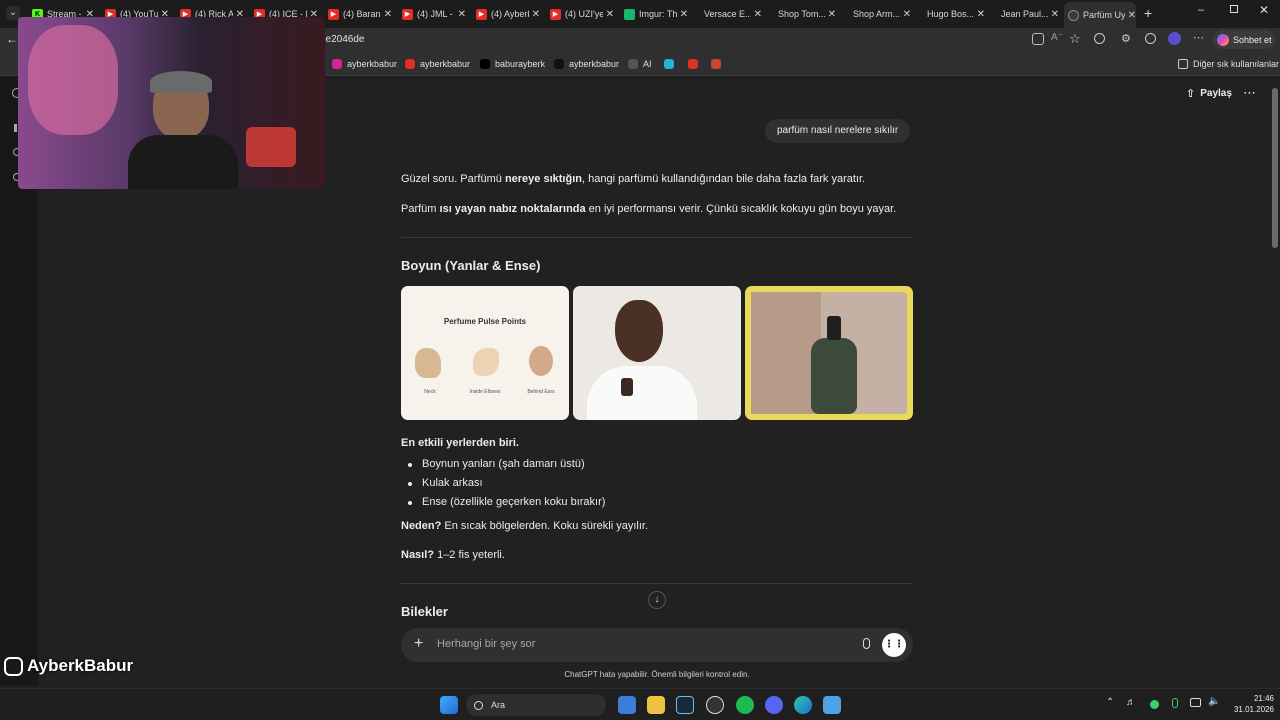 The height and width of the screenshot is (720, 1280). I want to click on widgets-icon, so click(627, 705).